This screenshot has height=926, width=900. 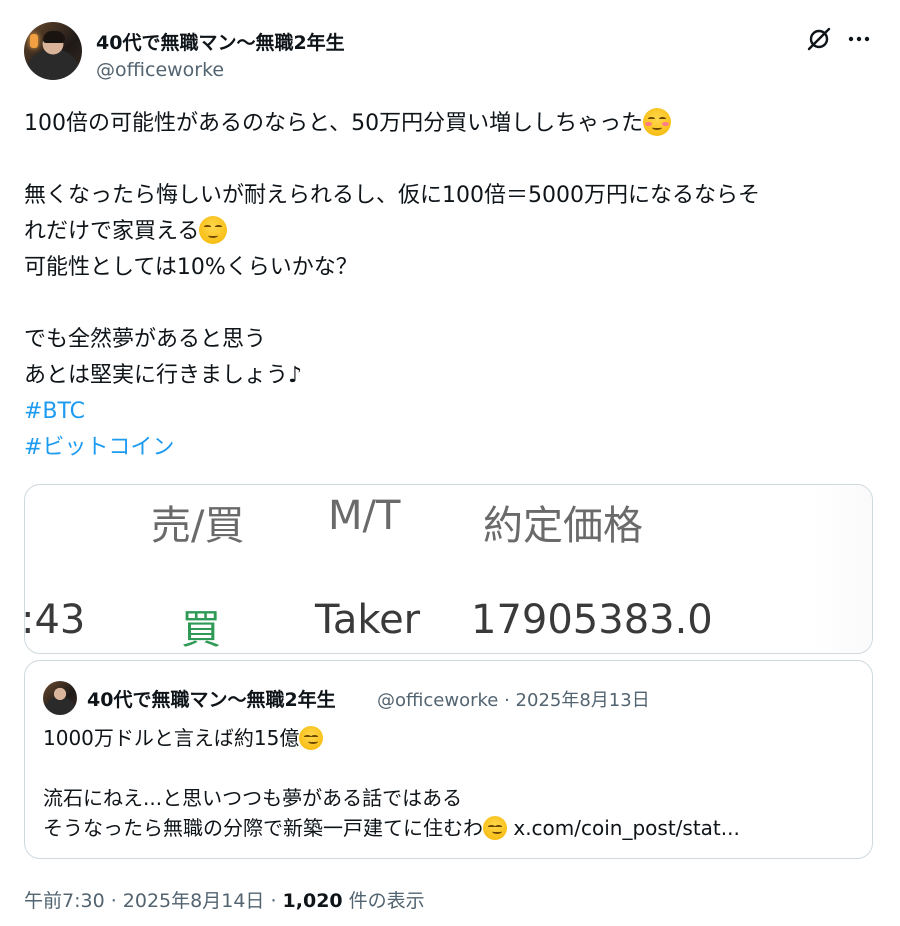 I want to click on quote-avatar, so click(x=60, y=698).